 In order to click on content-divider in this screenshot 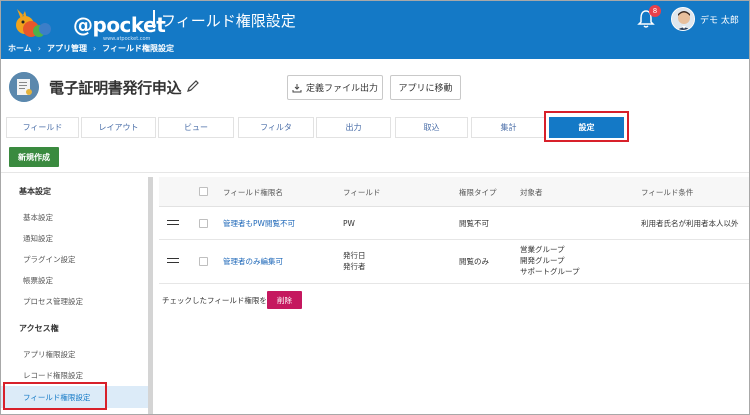, I will do `click(375, 172)`.